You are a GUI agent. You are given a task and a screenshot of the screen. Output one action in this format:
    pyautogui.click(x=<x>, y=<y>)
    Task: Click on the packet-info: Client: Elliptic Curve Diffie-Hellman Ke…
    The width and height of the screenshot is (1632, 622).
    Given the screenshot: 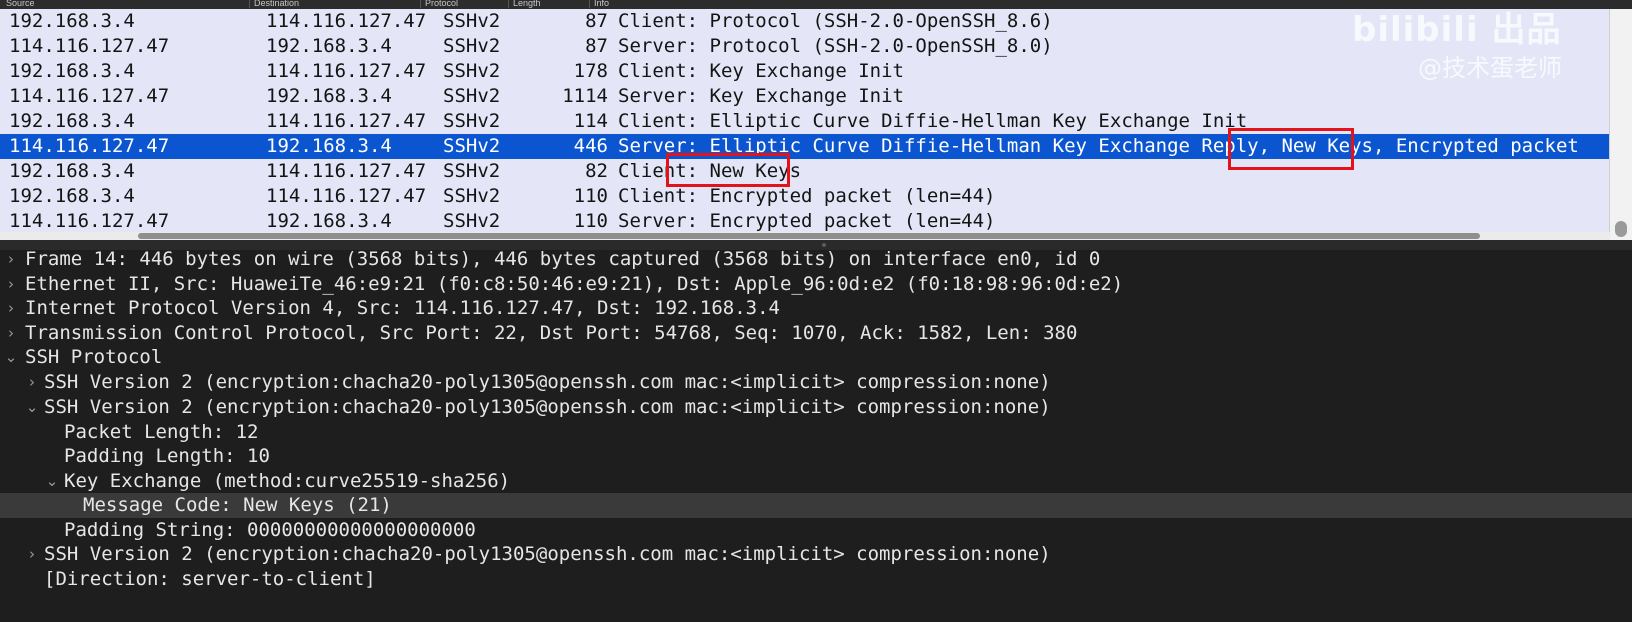 What is the action you would take?
    pyautogui.click(x=933, y=121)
    